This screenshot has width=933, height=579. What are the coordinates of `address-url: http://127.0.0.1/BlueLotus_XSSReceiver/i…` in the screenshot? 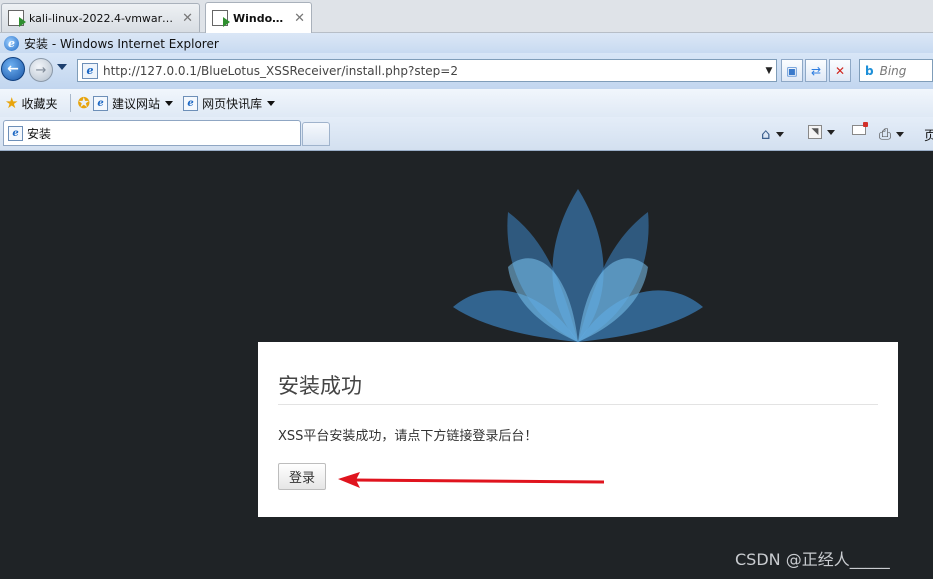 It's located at (432, 71).